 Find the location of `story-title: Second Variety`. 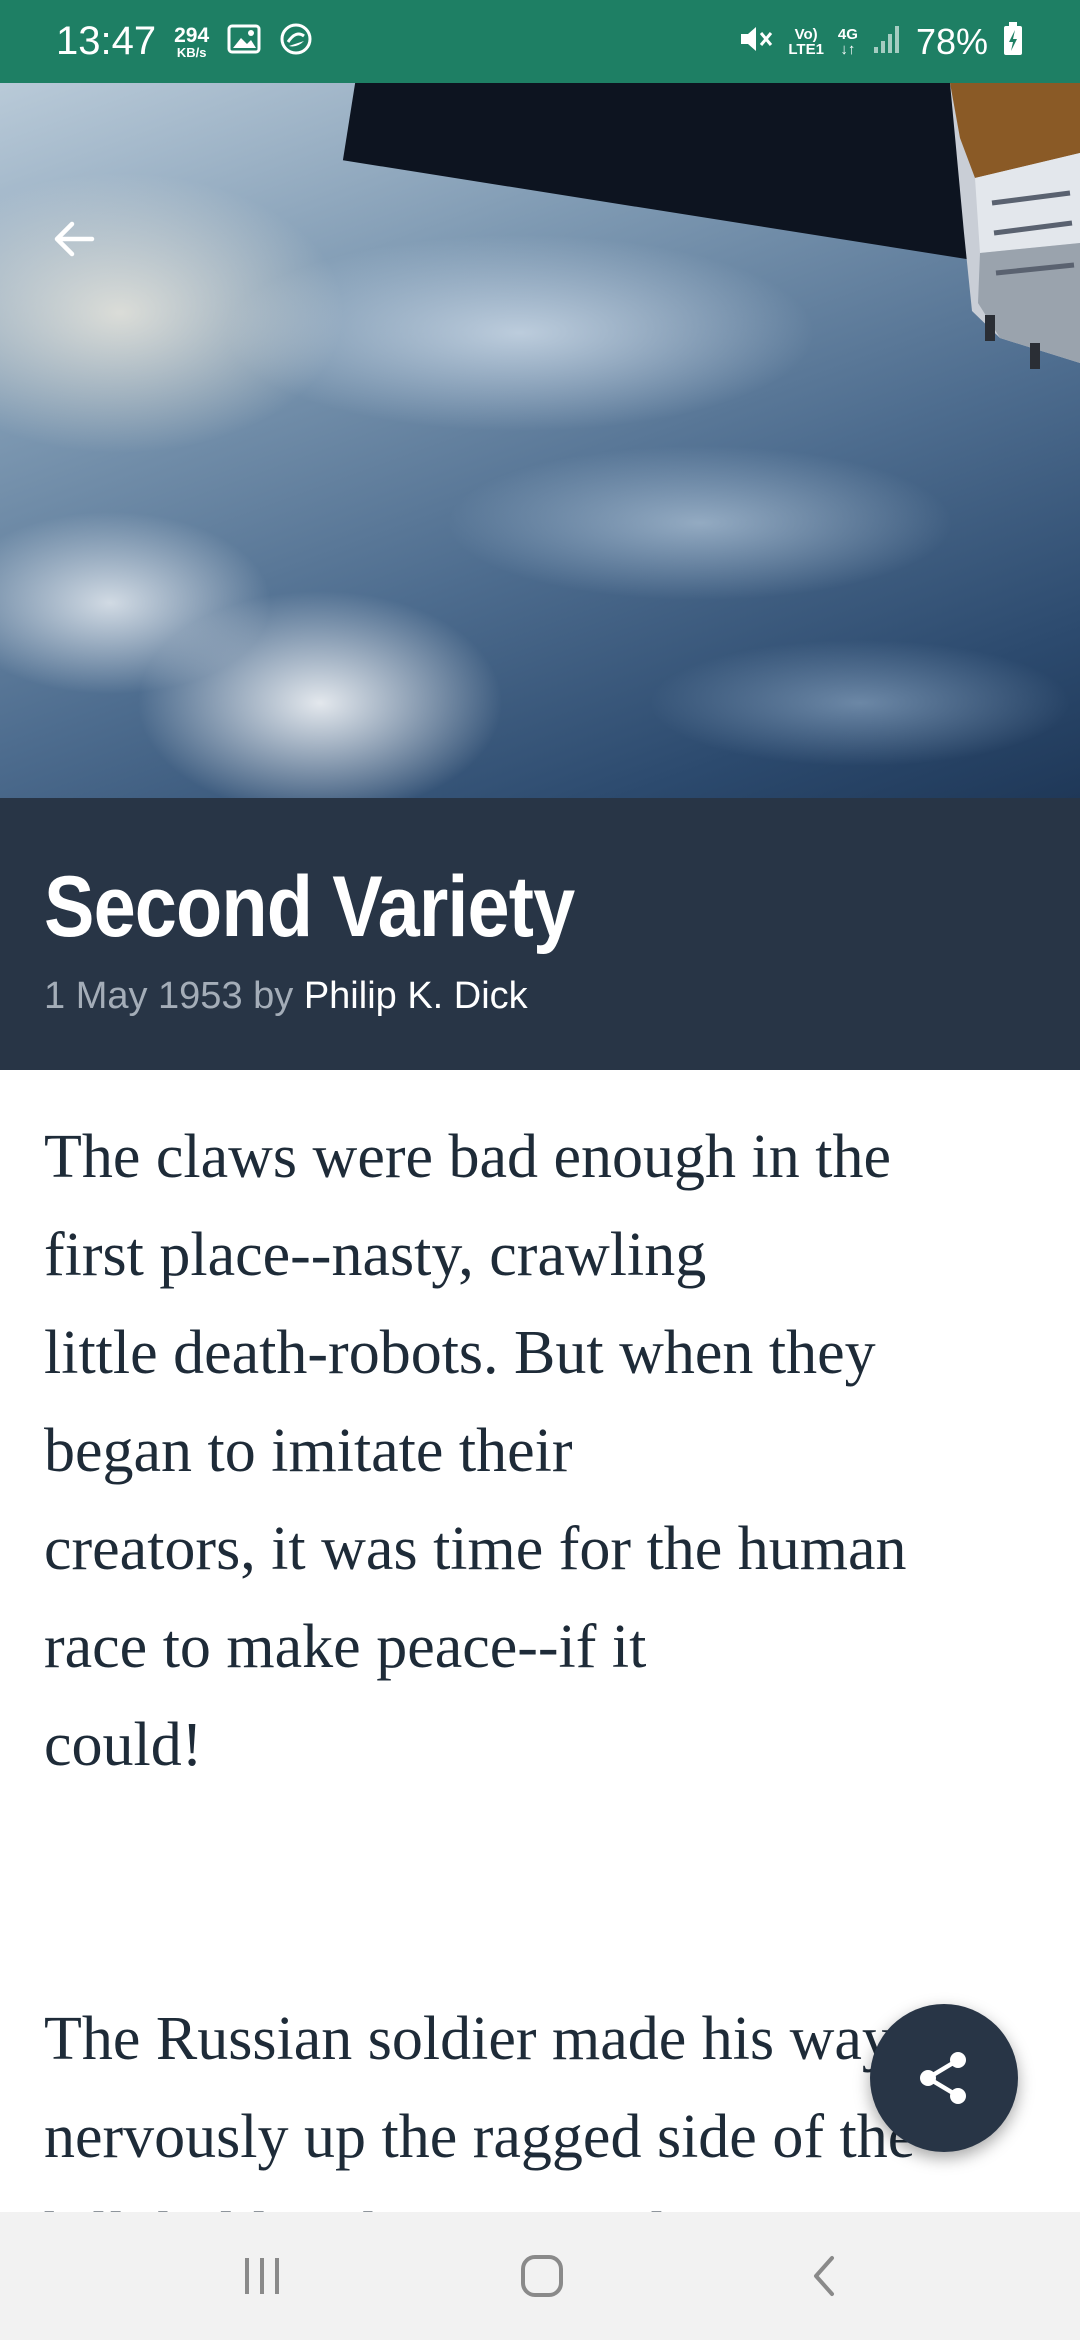

story-title: Second Variety is located at coordinates (309, 907).